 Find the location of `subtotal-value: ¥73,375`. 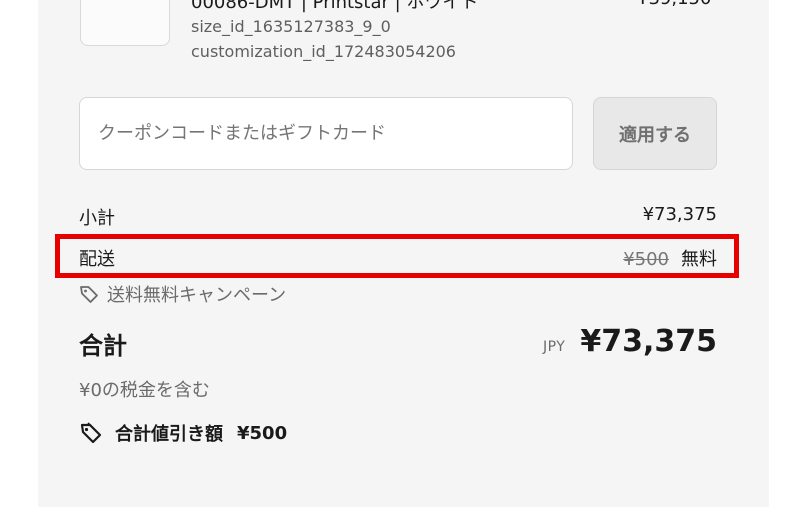

subtotal-value: ¥73,375 is located at coordinates (679, 214).